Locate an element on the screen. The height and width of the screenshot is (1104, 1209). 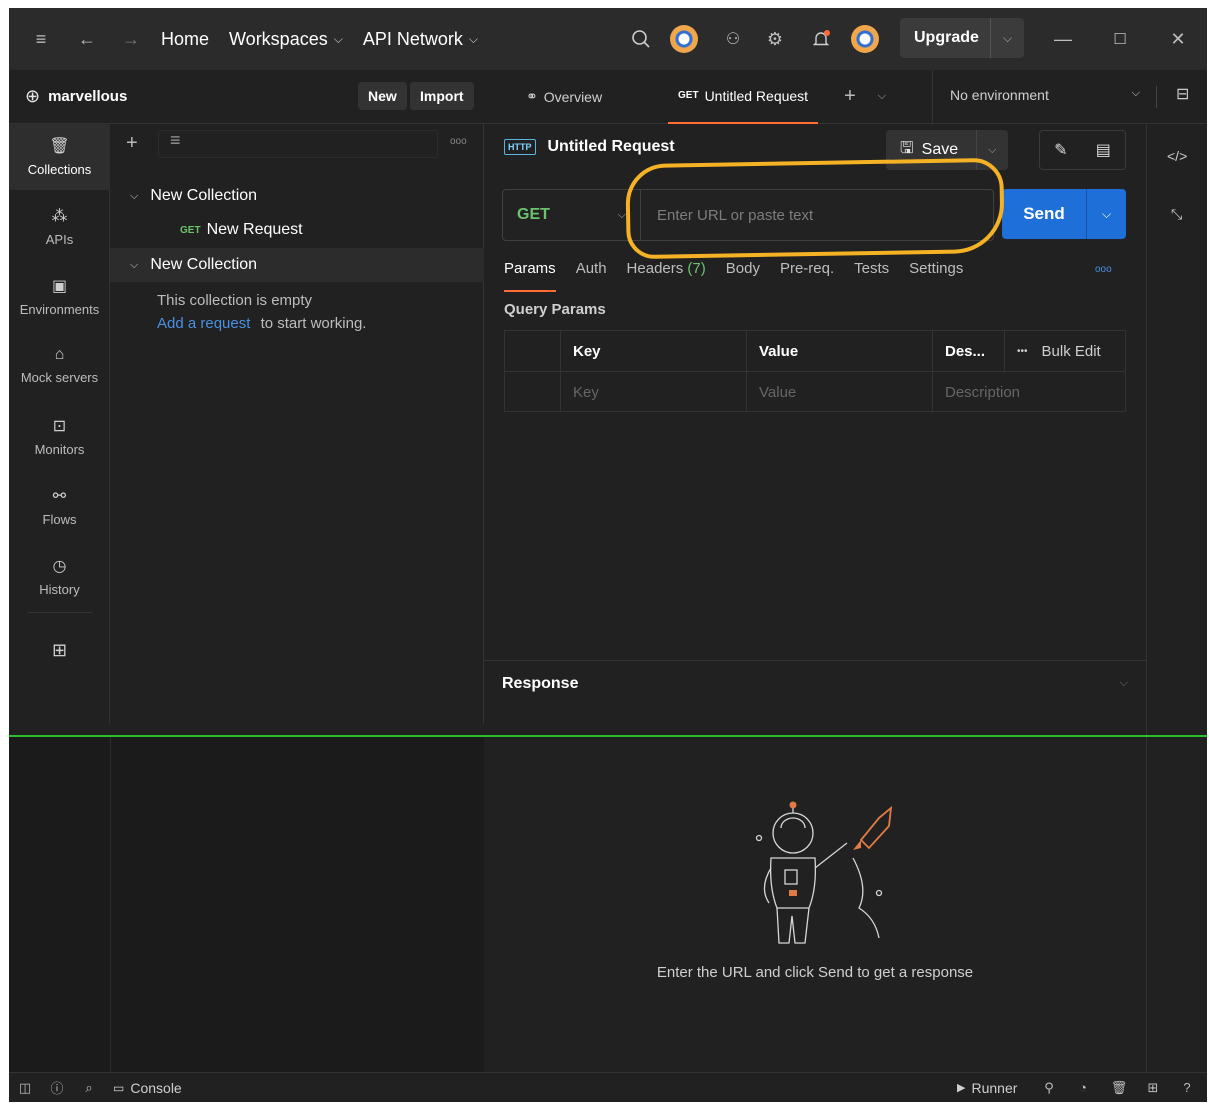
user-avatar-icon is located at coordinates (865, 39).